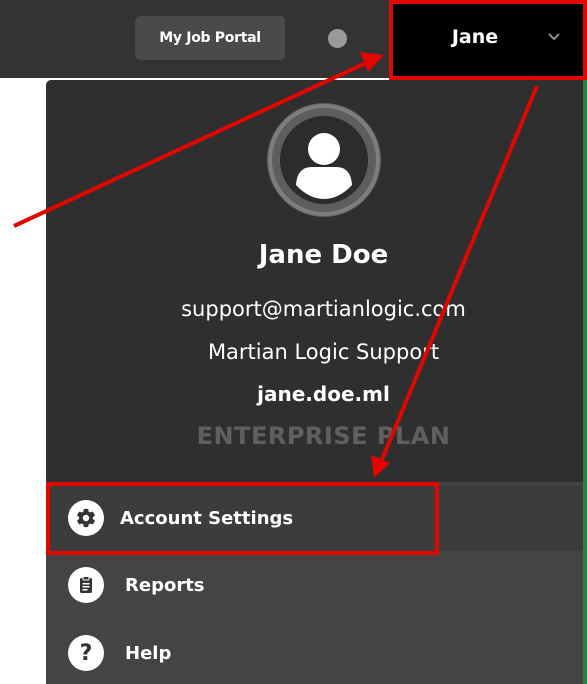 The image size is (587, 684). I want to click on profile-username: jane.doe.ml, so click(323, 394).